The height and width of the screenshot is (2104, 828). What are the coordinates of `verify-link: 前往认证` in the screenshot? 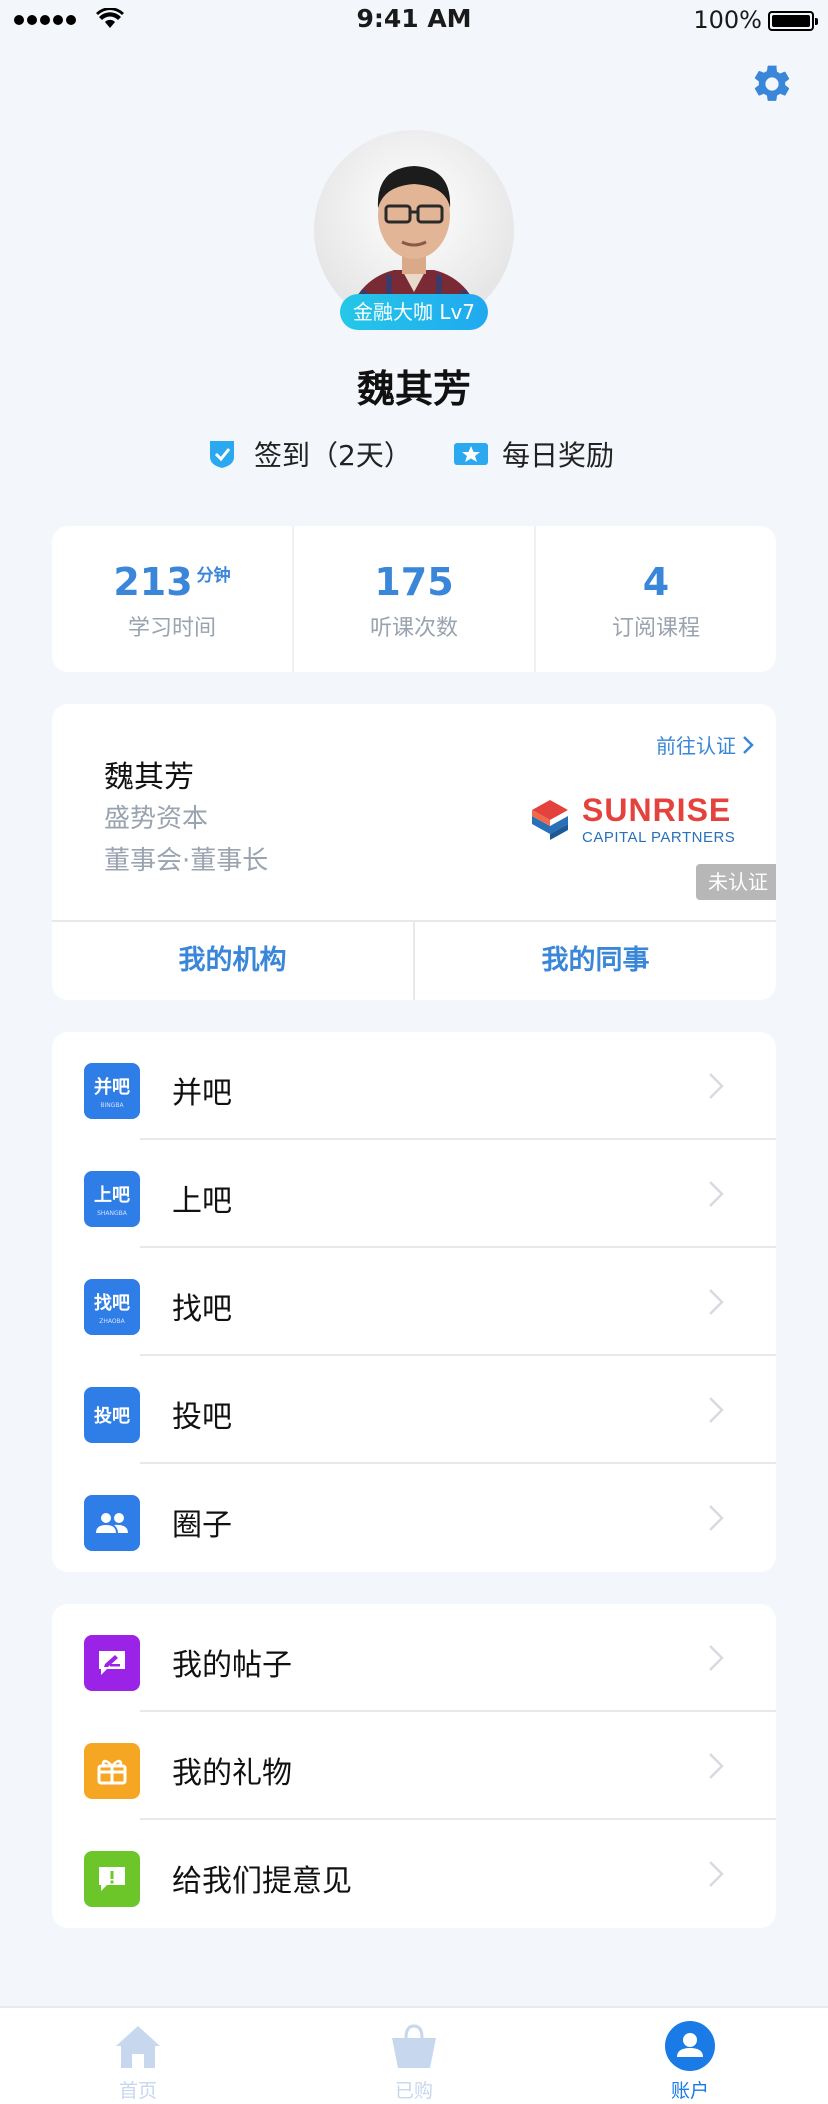 It's located at (705, 744).